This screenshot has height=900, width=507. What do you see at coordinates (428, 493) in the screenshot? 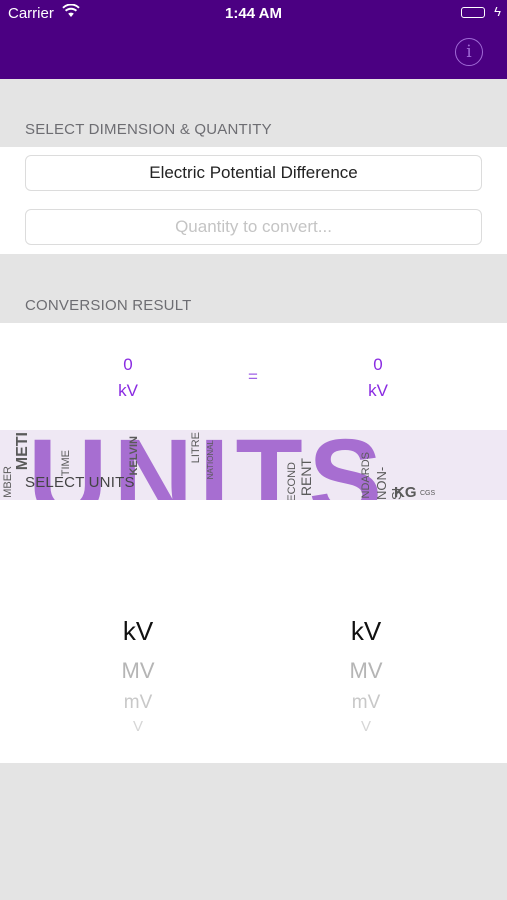
I see `banner-word: CGS` at bounding box center [428, 493].